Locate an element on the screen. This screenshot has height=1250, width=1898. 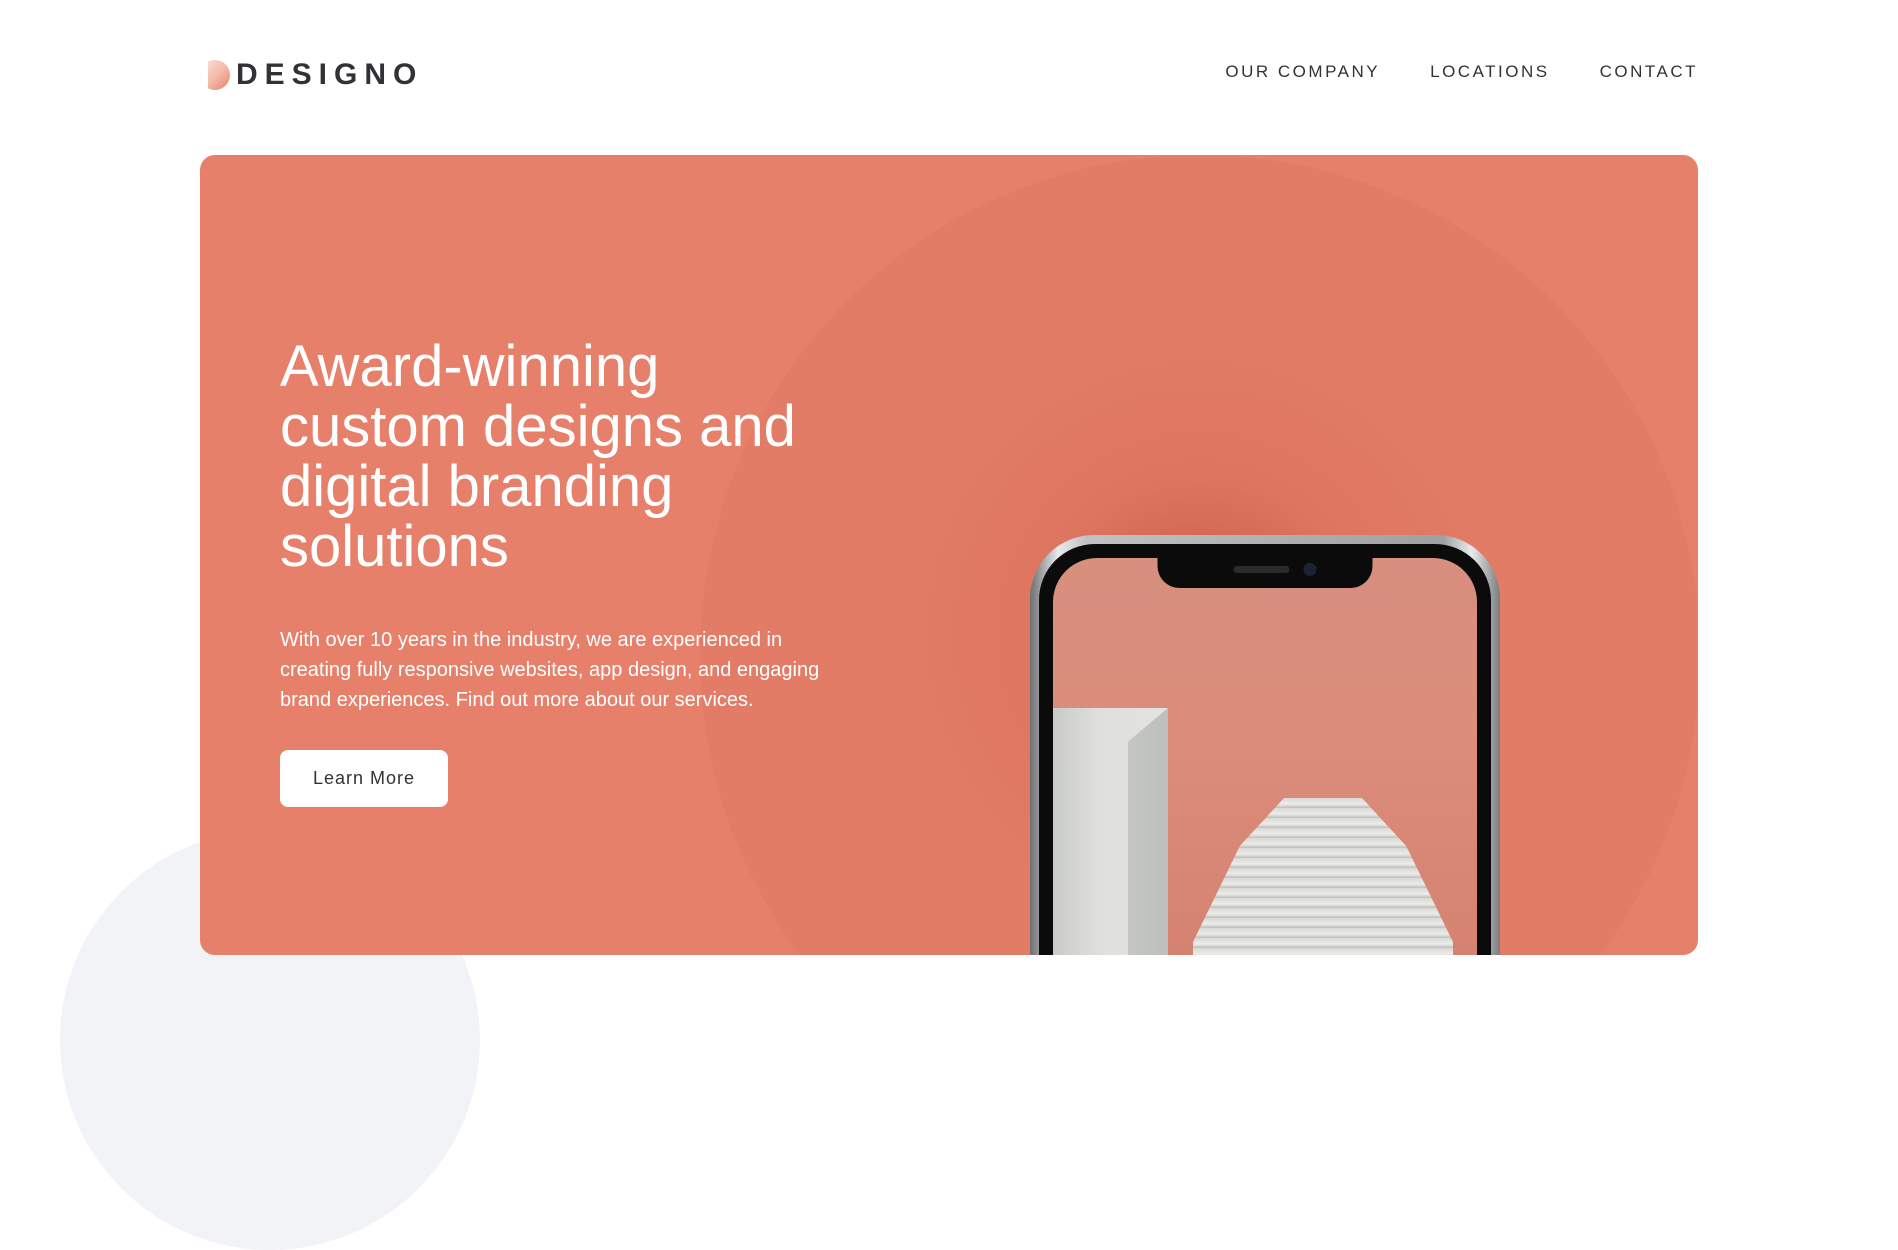
speaker-grille is located at coordinates (1261, 569).